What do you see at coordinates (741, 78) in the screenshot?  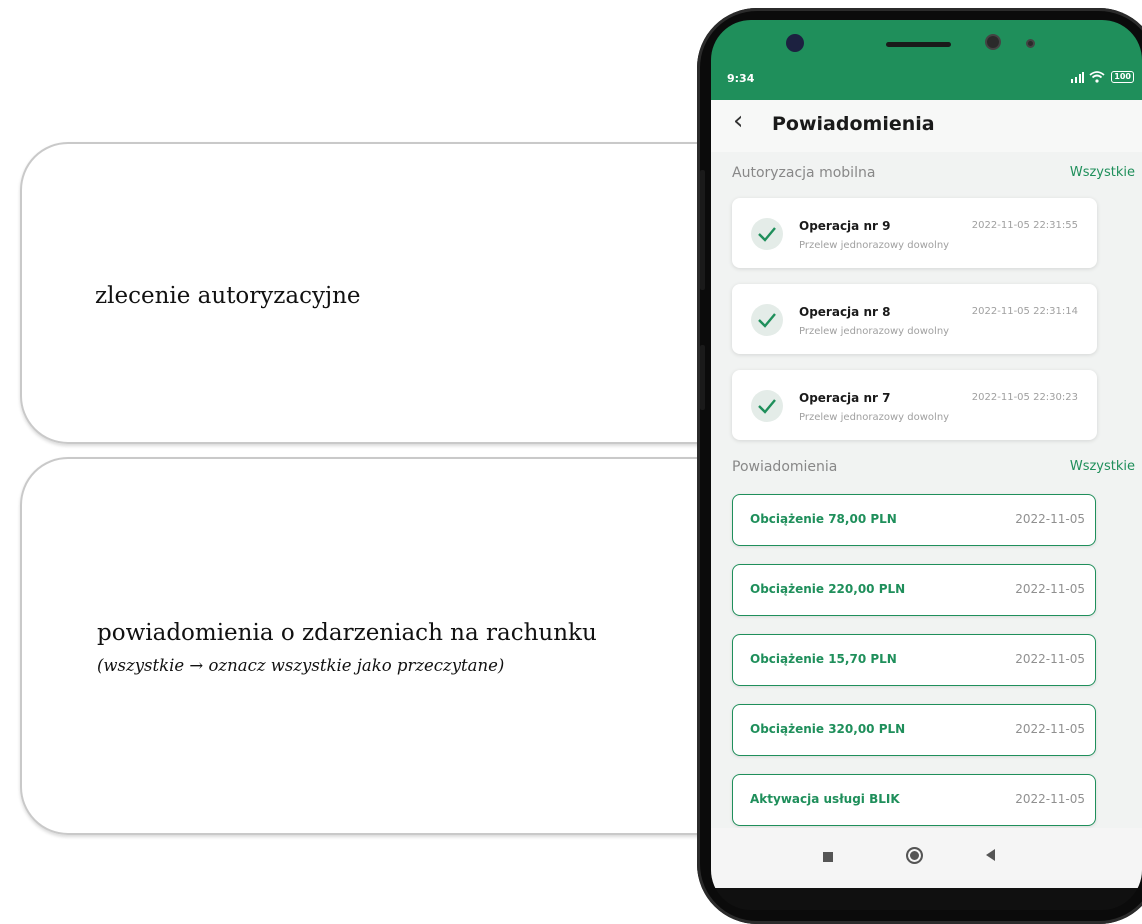 I see `status-time: 9:34` at bounding box center [741, 78].